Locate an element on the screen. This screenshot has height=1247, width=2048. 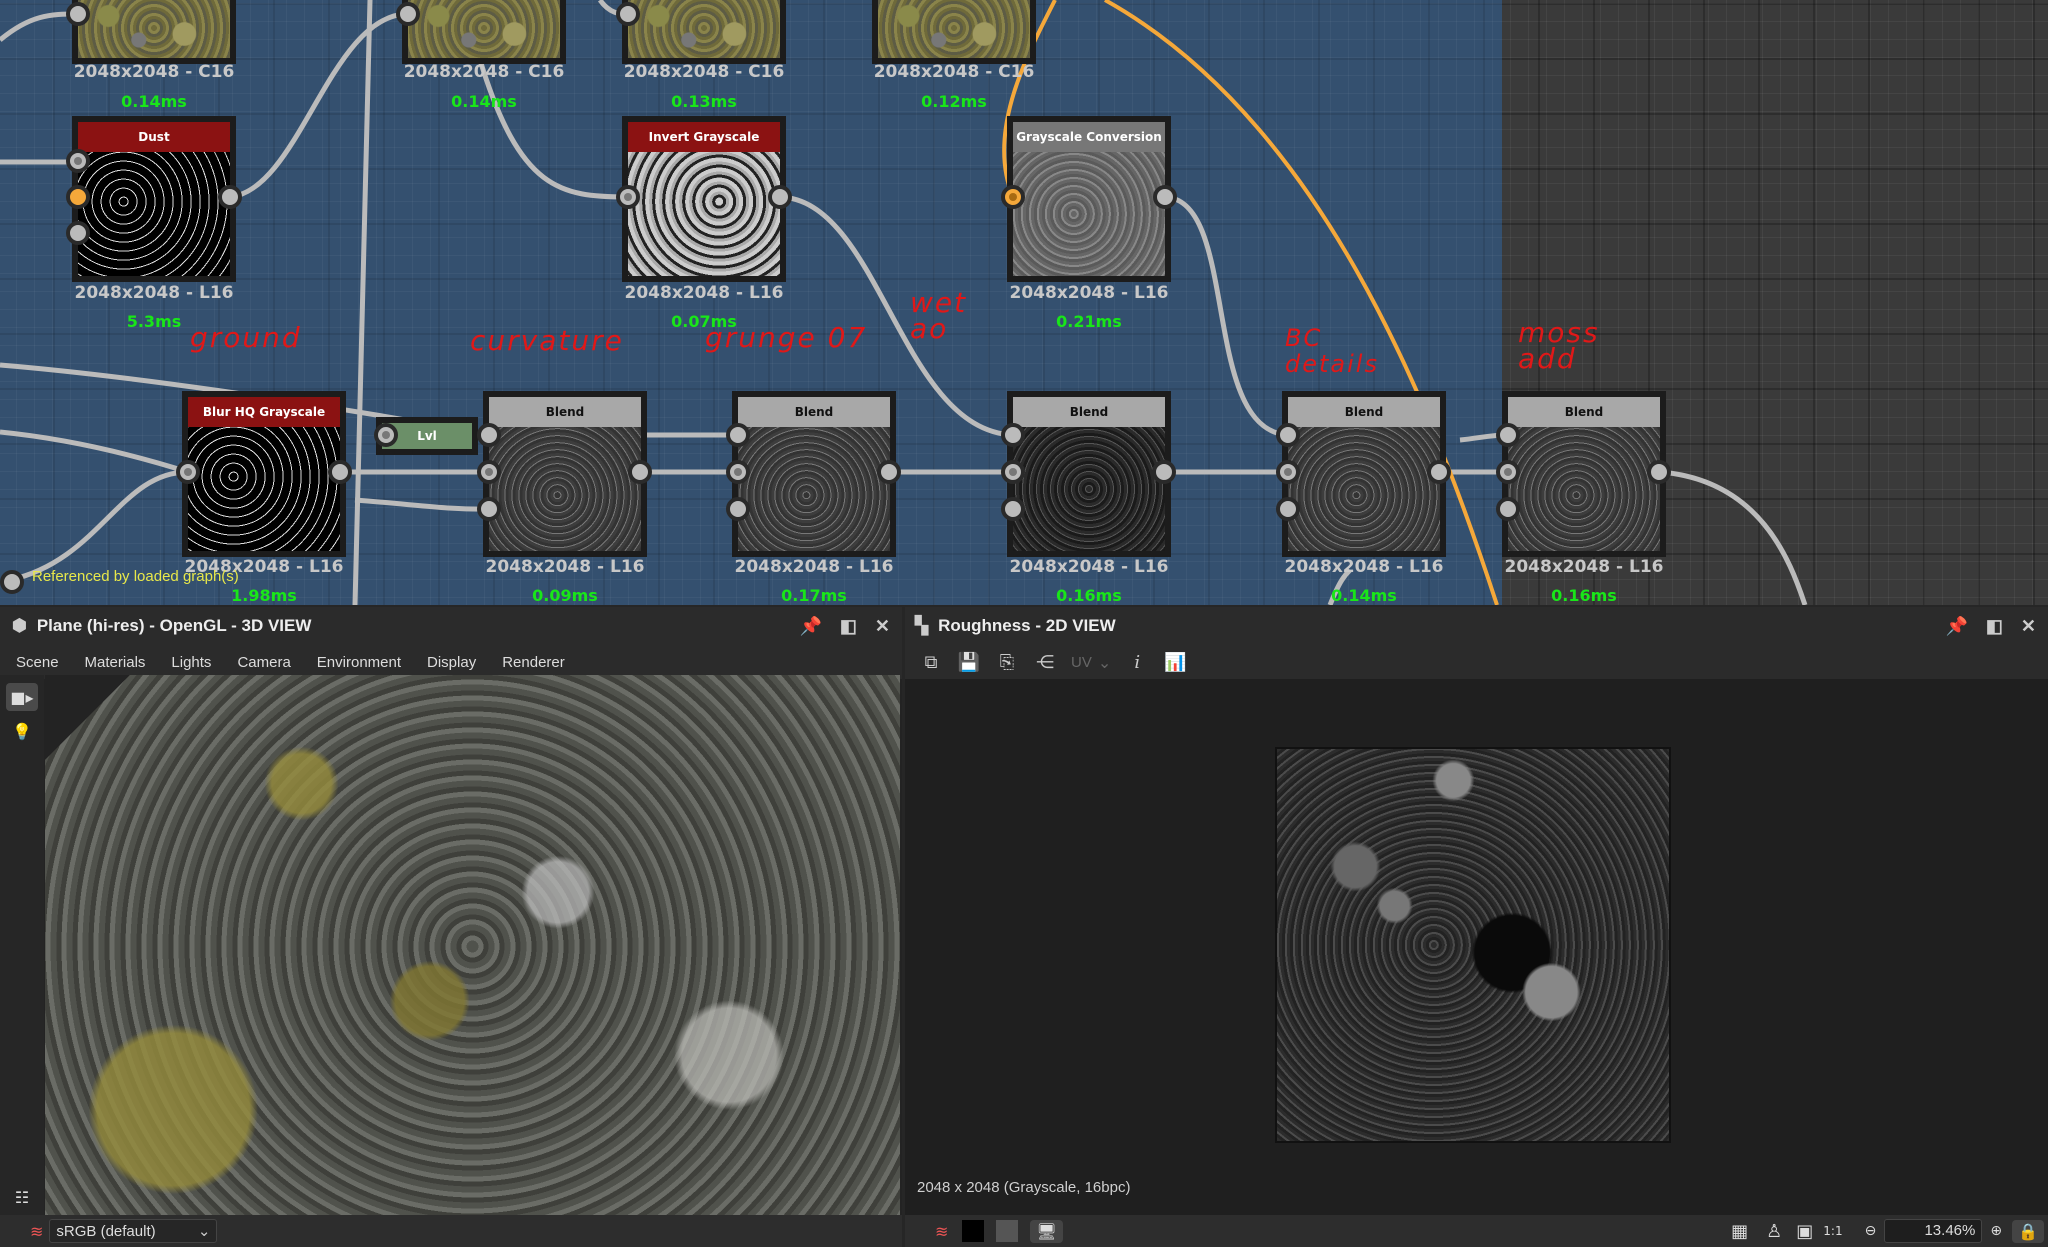
character-scale-icon: ♙ is located at coordinates (1774, 1231).